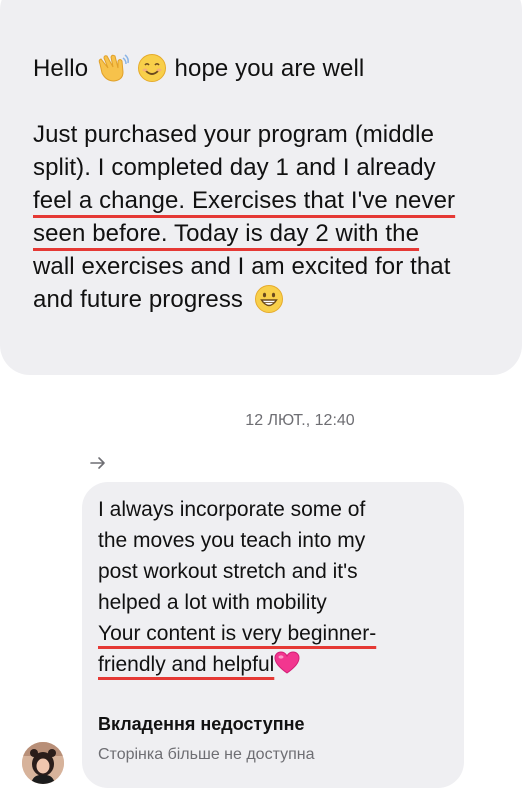 This screenshot has height=810, width=525. Describe the element at coordinates (226, 233) in the screenshot. I see `underlined-message-line: seen before. Today is day 2 with the` at that location.